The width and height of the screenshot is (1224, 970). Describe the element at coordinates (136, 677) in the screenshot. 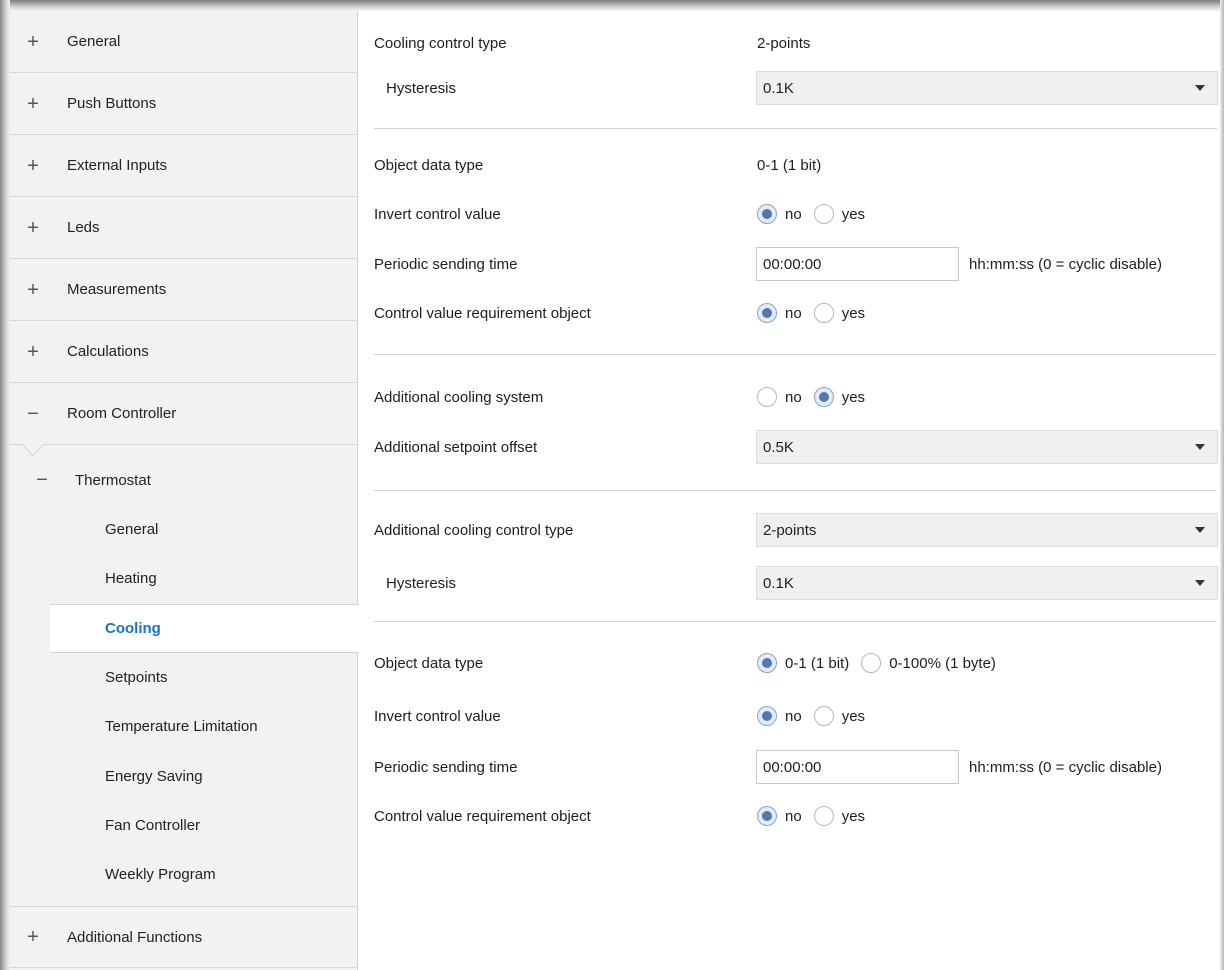

I see `sidebar-item-label: Setpoints` at that location.